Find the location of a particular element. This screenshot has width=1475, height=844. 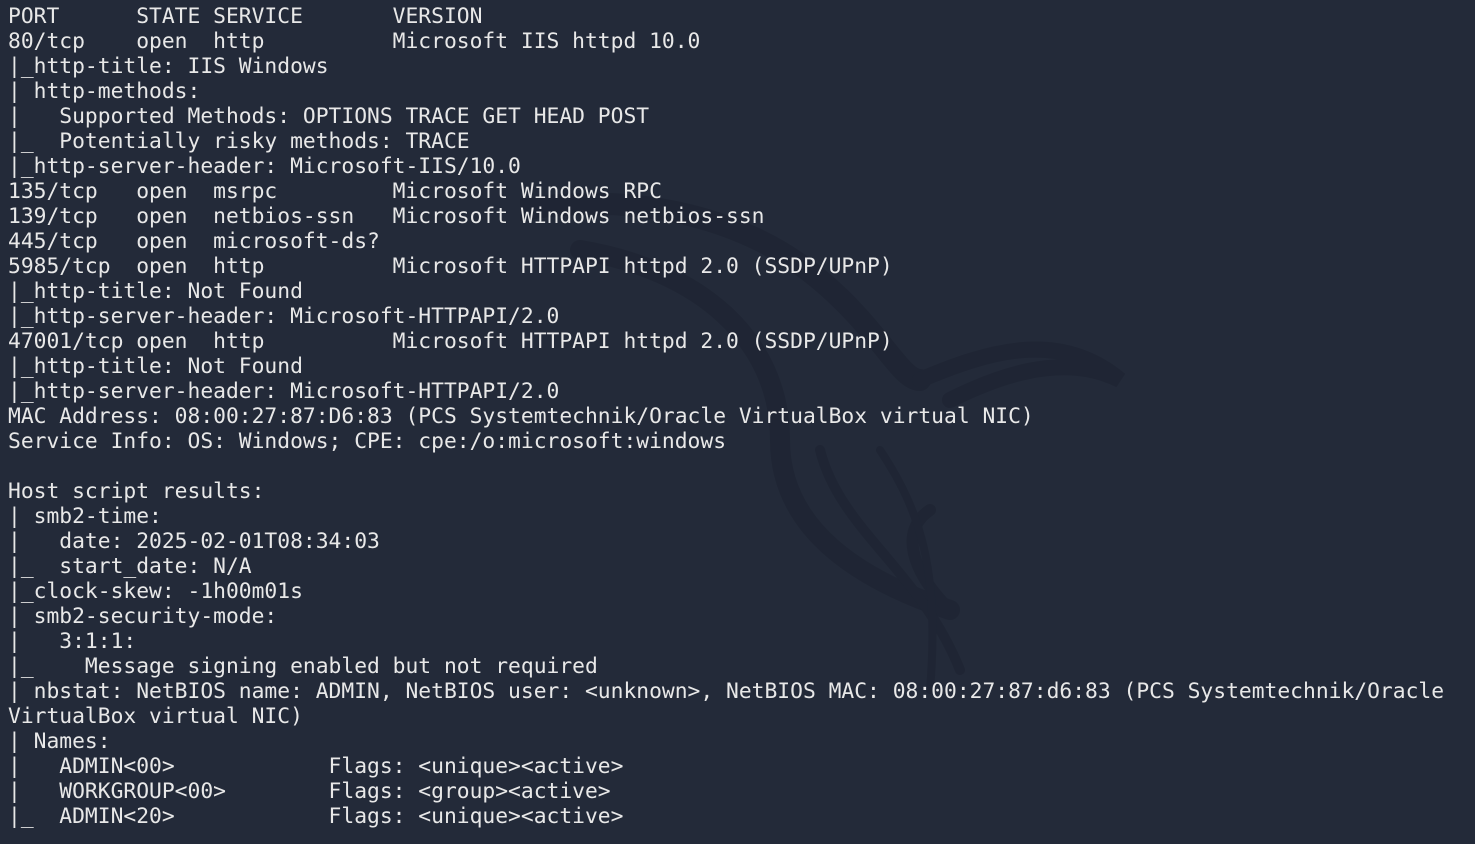

output-line: 445/tcp open microsoft-ds? is located at coordinates (194, 241).